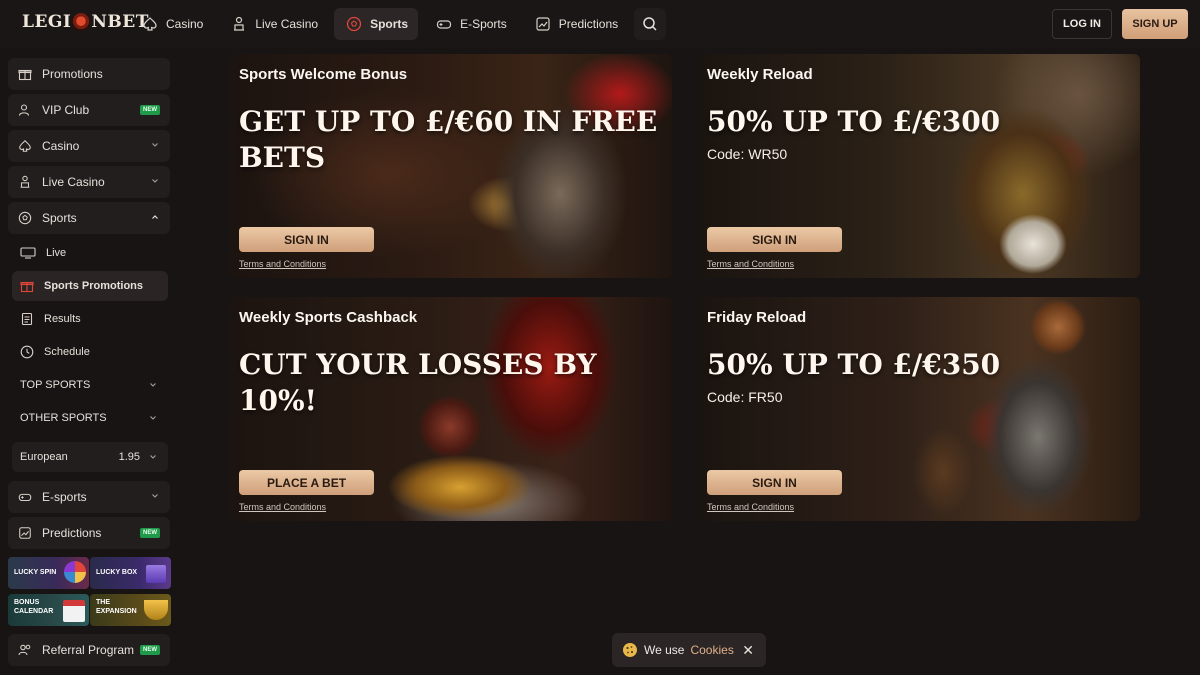 Image resolution: width=1200 pixels, height=675 pixels. Describe the element at coordinates (90, 319) in the screenshot. I see `sidebar-sub-results: Results` at that location.